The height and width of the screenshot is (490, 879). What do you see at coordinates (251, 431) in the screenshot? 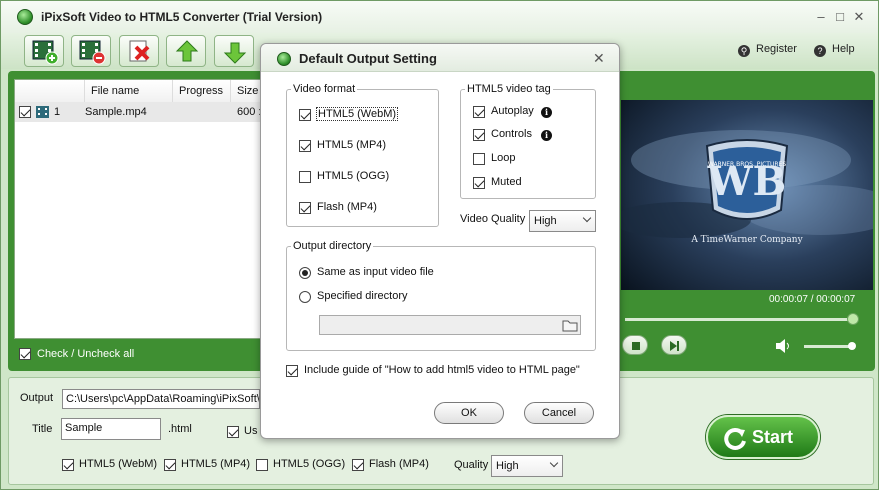
I see `use-label: Us` at bounding box center [251, 431].